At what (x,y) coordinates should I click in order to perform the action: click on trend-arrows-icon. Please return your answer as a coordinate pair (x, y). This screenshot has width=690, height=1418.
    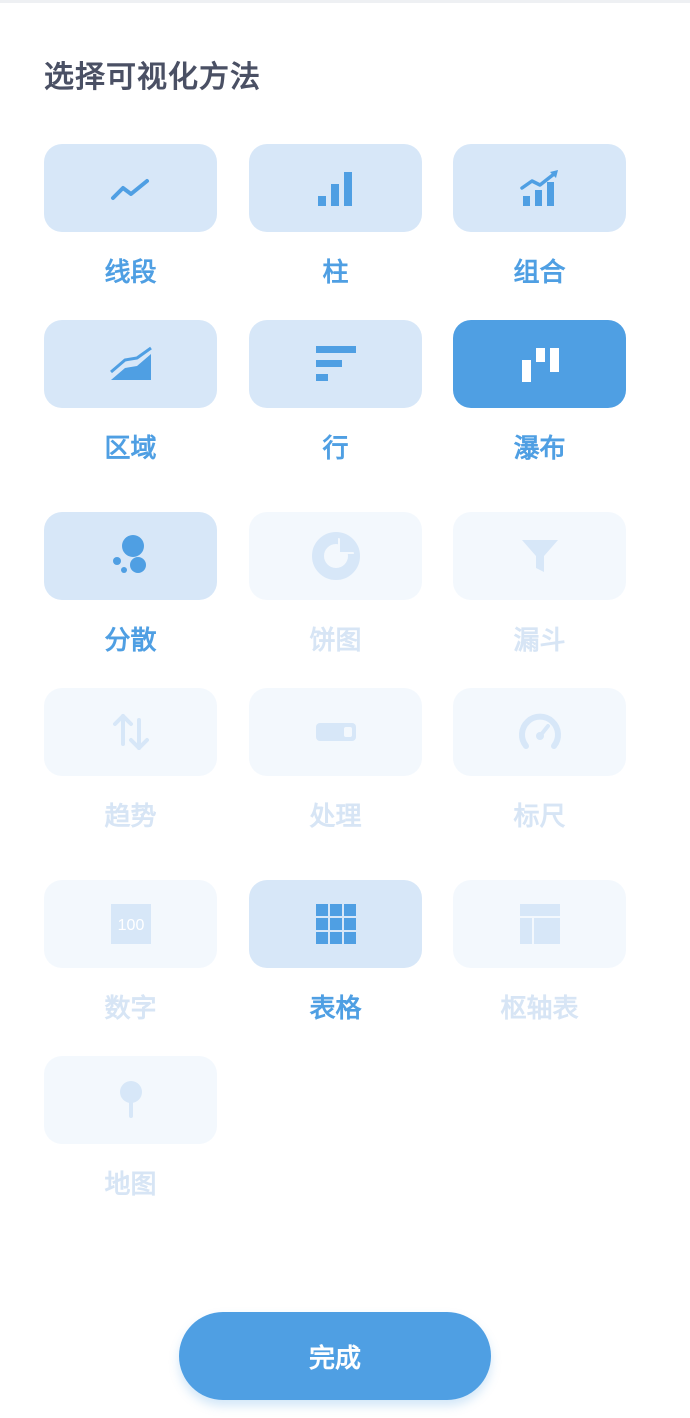
    Looking at the image, I should click on (130, 732).